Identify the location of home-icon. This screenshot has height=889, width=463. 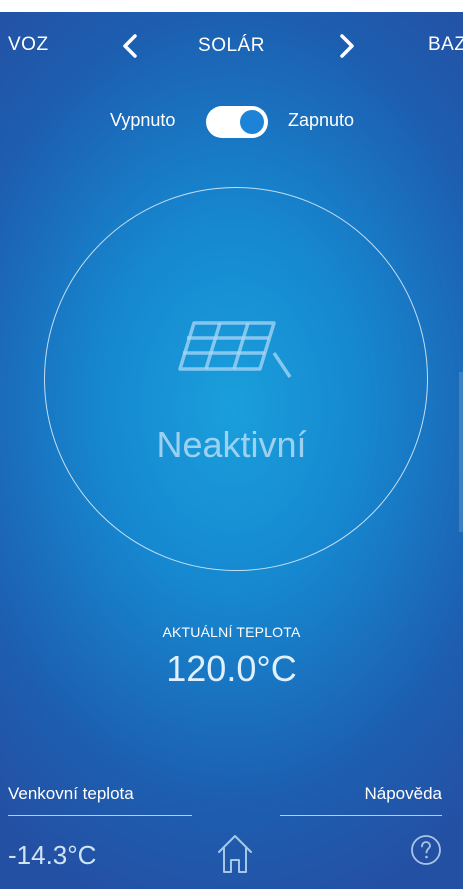
(235, 854).